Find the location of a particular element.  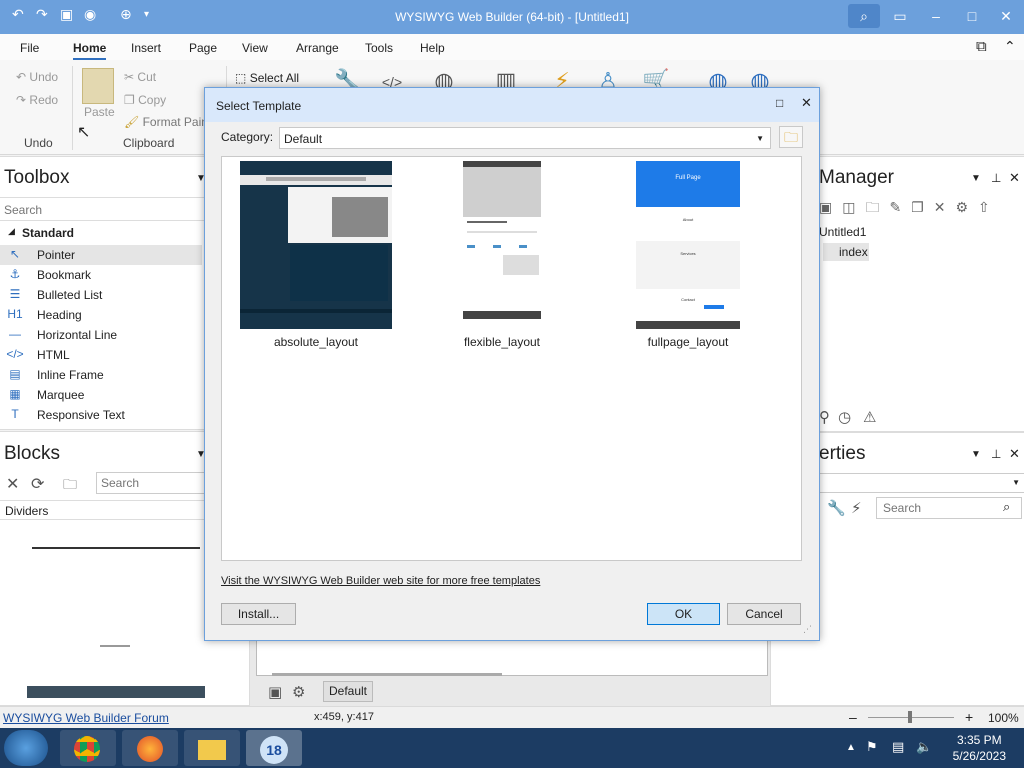

tray-network-icon: ▤ is located at coordinates (898, 747).